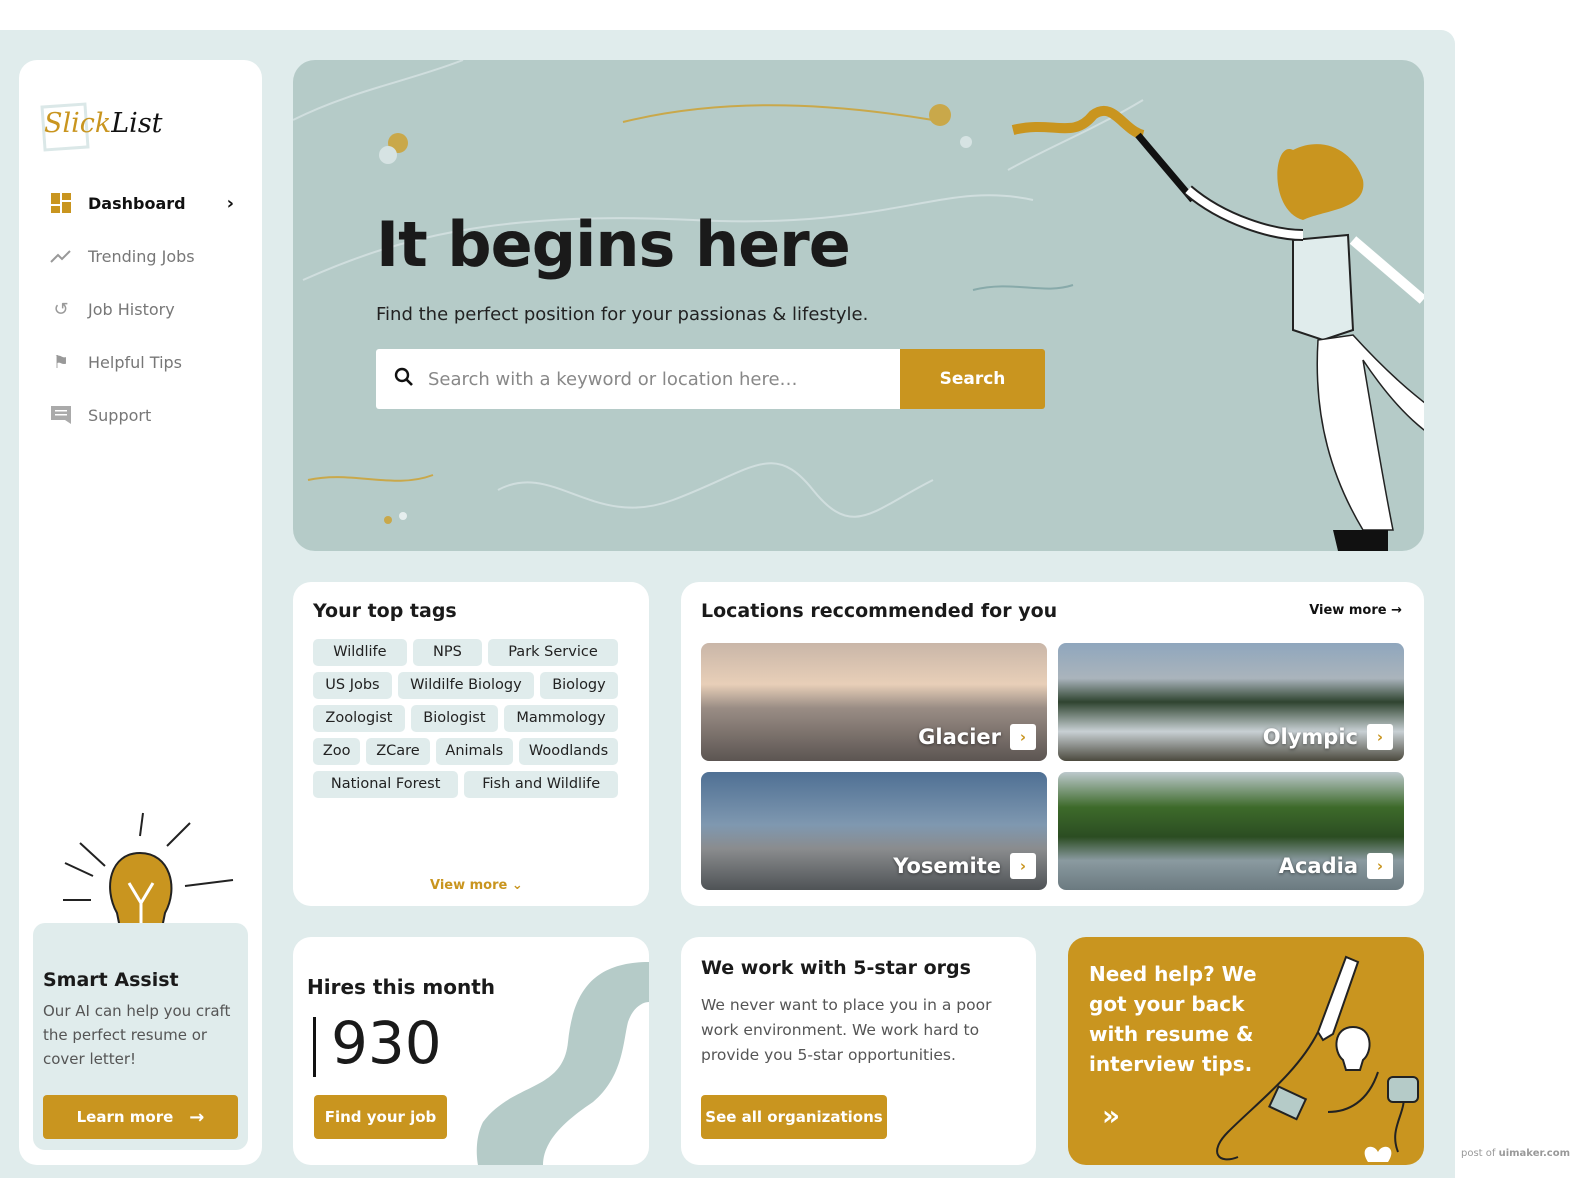 The height and width of the screenshot is (1200, 1596). I want to click on location-olympic: Olympic ›, so click(1231, 702).